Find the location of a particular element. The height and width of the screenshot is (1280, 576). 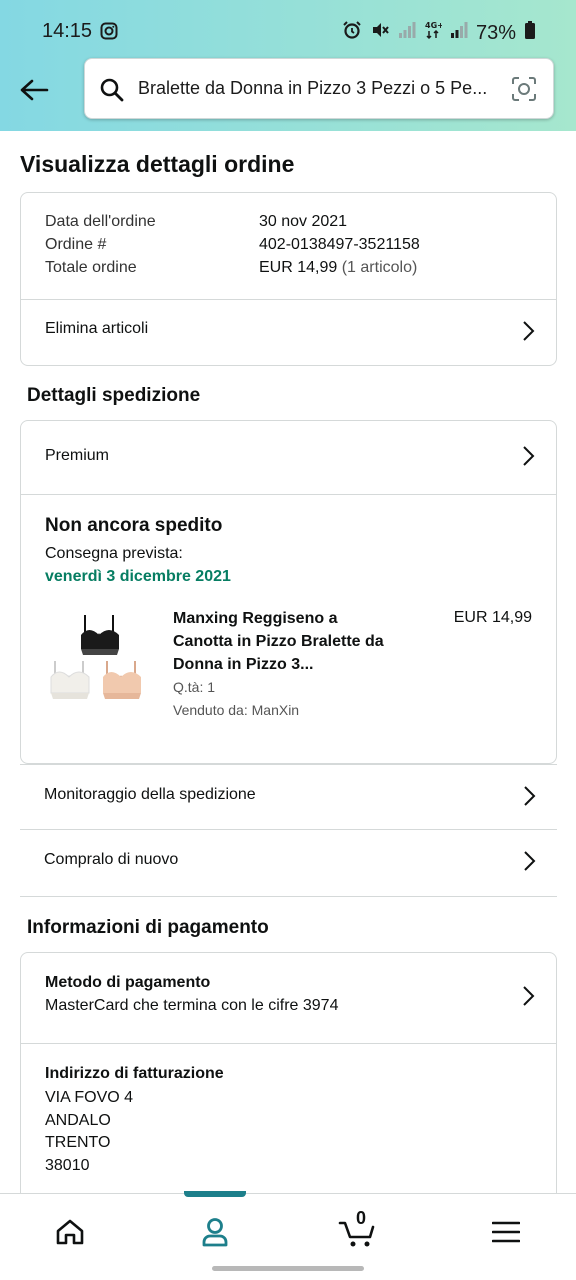

instagram-icon is located at coordinates (109, 33).